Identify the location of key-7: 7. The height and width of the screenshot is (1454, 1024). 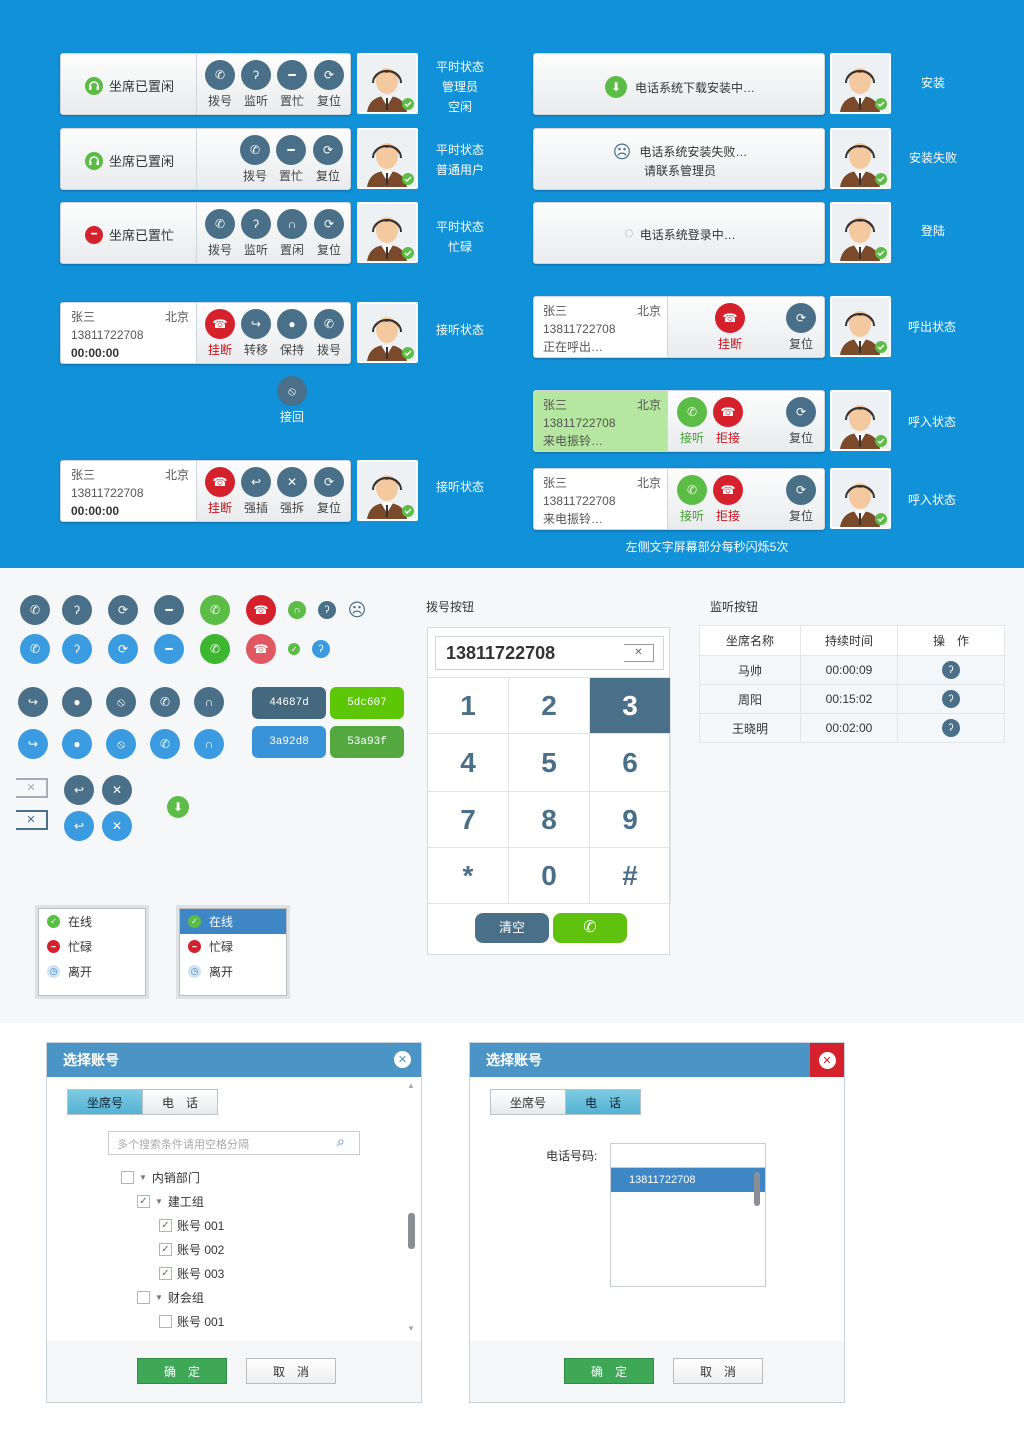
(468, 820).